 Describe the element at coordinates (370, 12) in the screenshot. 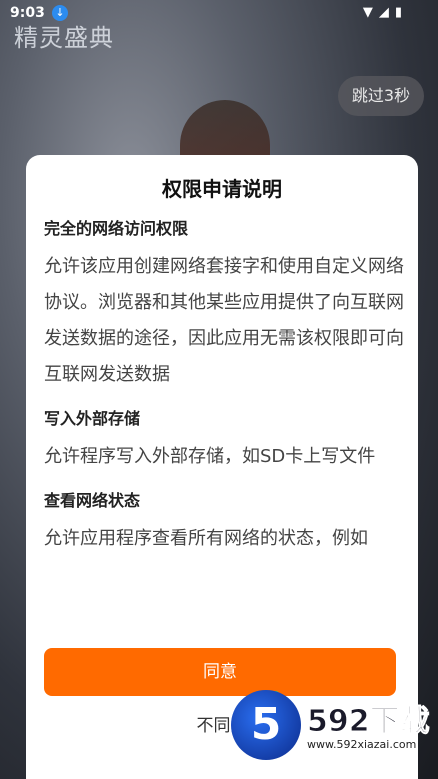

I see `wifi-icon: ▼` at that location.